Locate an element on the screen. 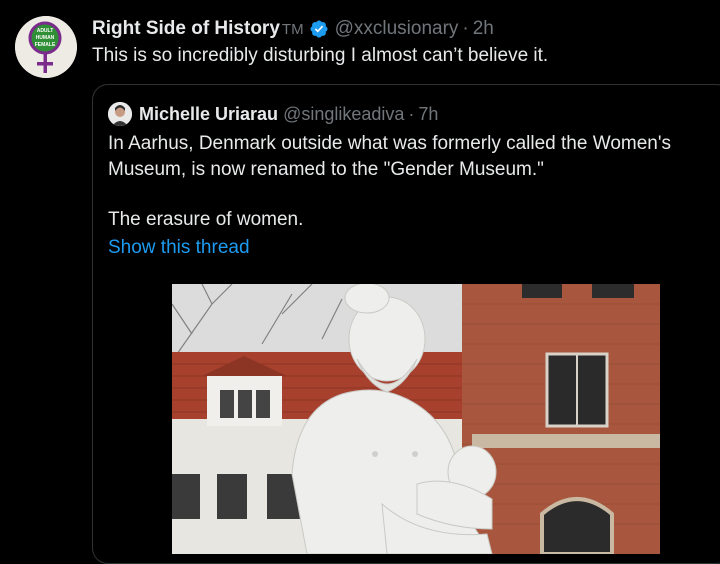  quoted-text-paragraph-2: The erasure of women. is located at coordinates (206, 219).